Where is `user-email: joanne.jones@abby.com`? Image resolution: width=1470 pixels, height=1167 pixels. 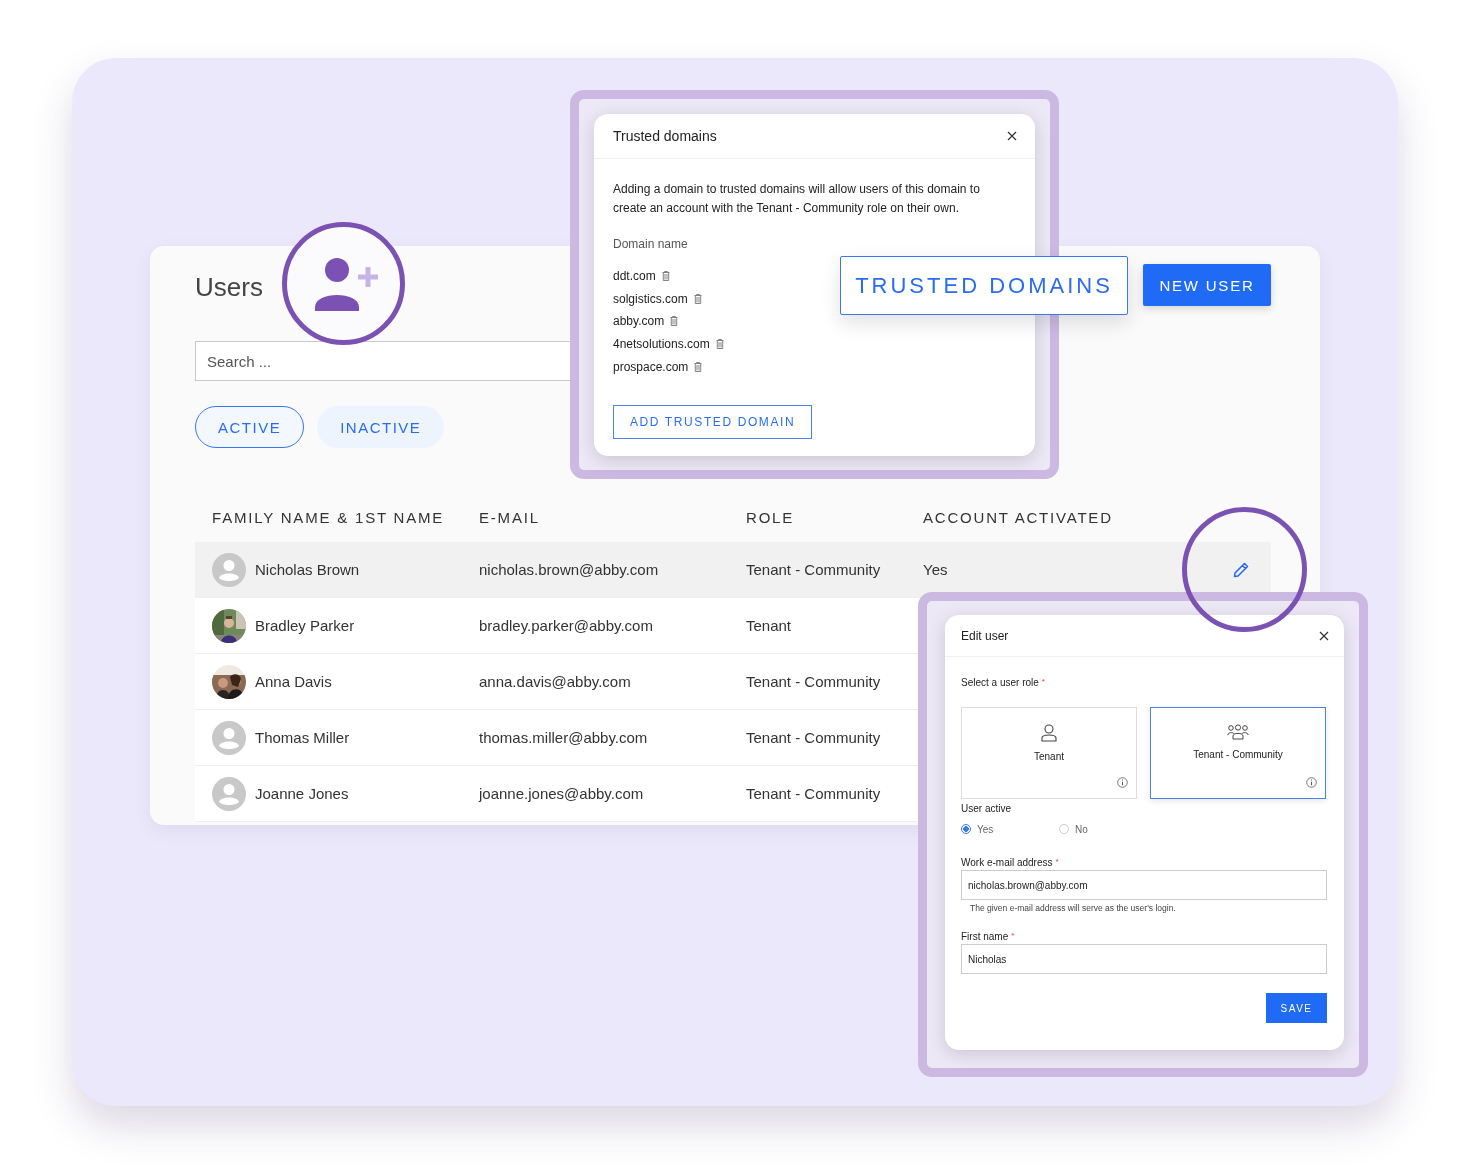 user-email: joanne.jones@abby.com is located at coordinates (561, 793).